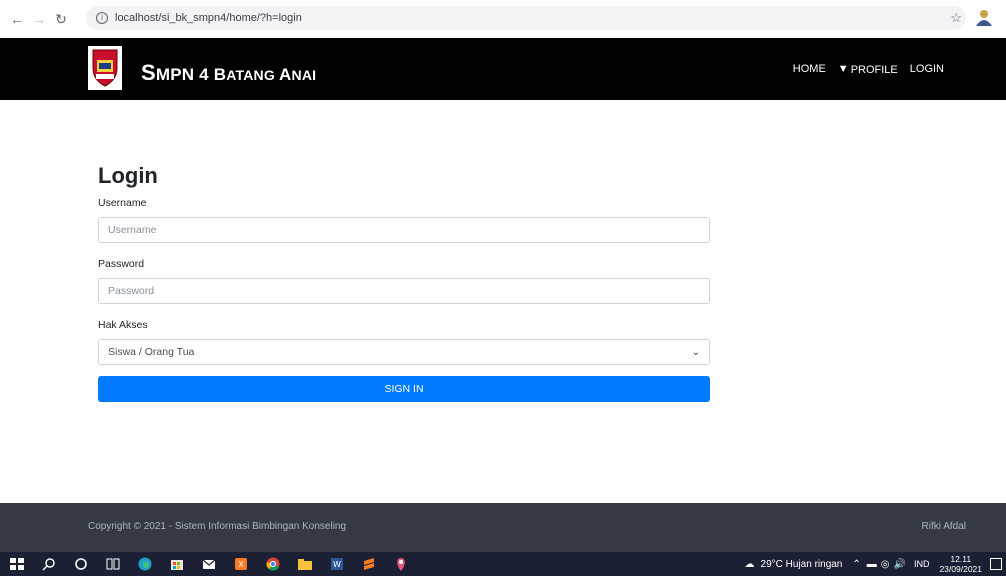  I want to click on nav-login: LOGIN, so click(927, 69).